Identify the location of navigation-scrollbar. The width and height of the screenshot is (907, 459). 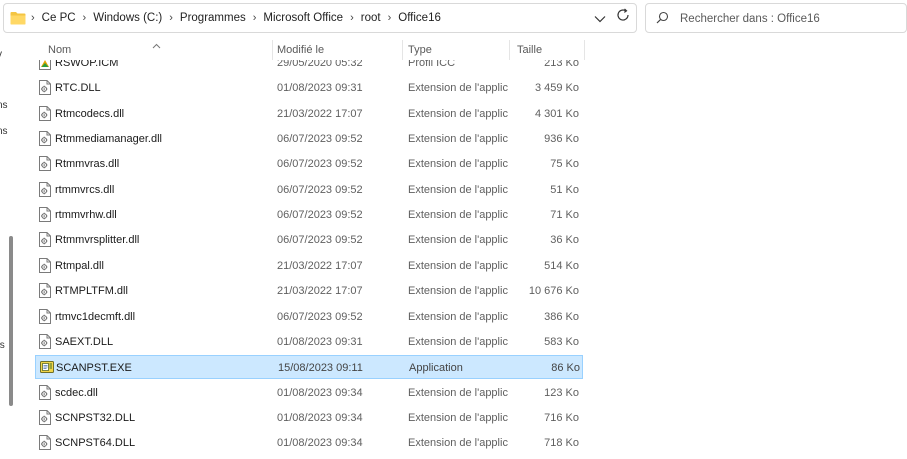
(11, 321).